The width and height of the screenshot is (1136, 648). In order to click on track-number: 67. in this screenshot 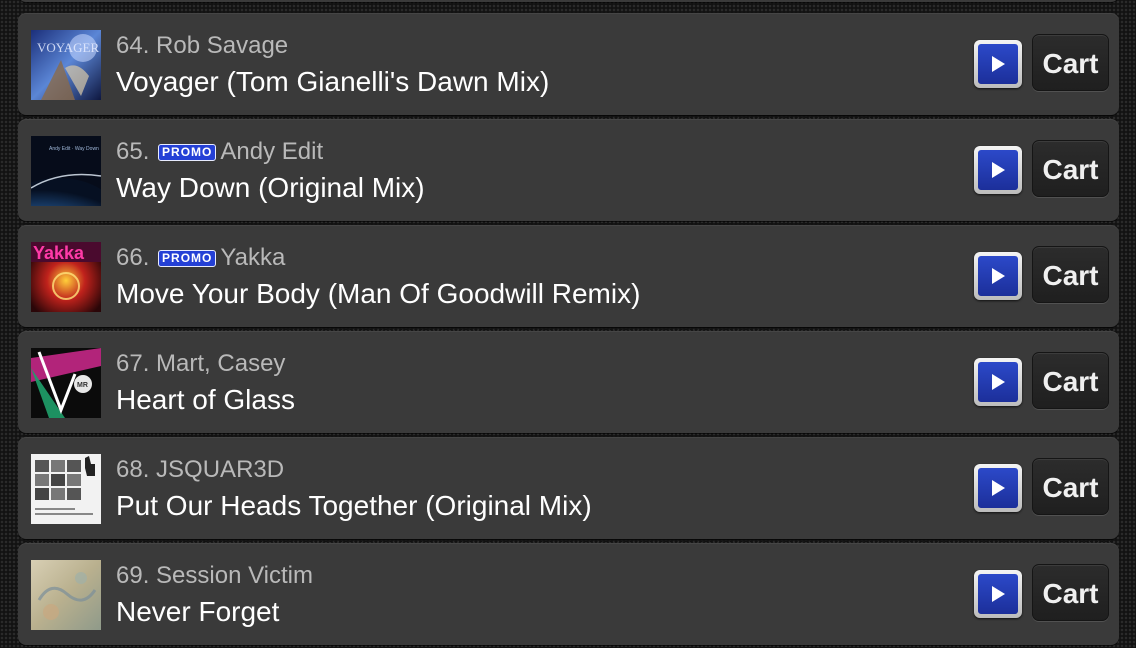, I will do `click(133, 363)`.